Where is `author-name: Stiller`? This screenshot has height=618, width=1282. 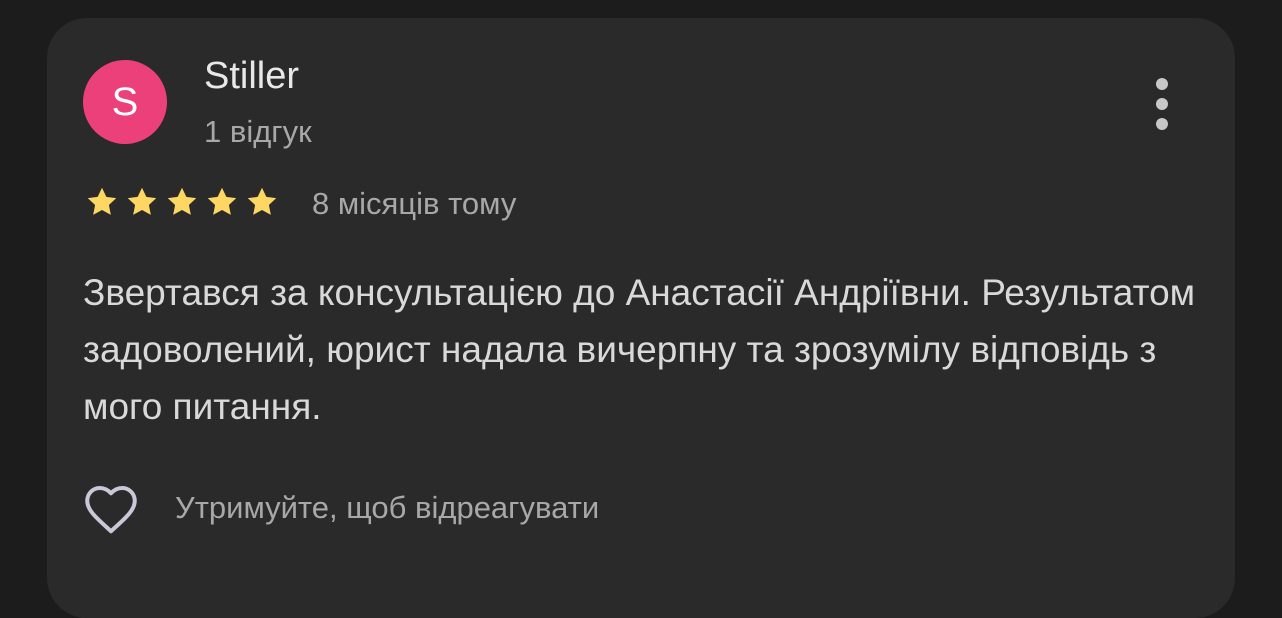 author-name: Stiller is located at coordinates (251, 76).